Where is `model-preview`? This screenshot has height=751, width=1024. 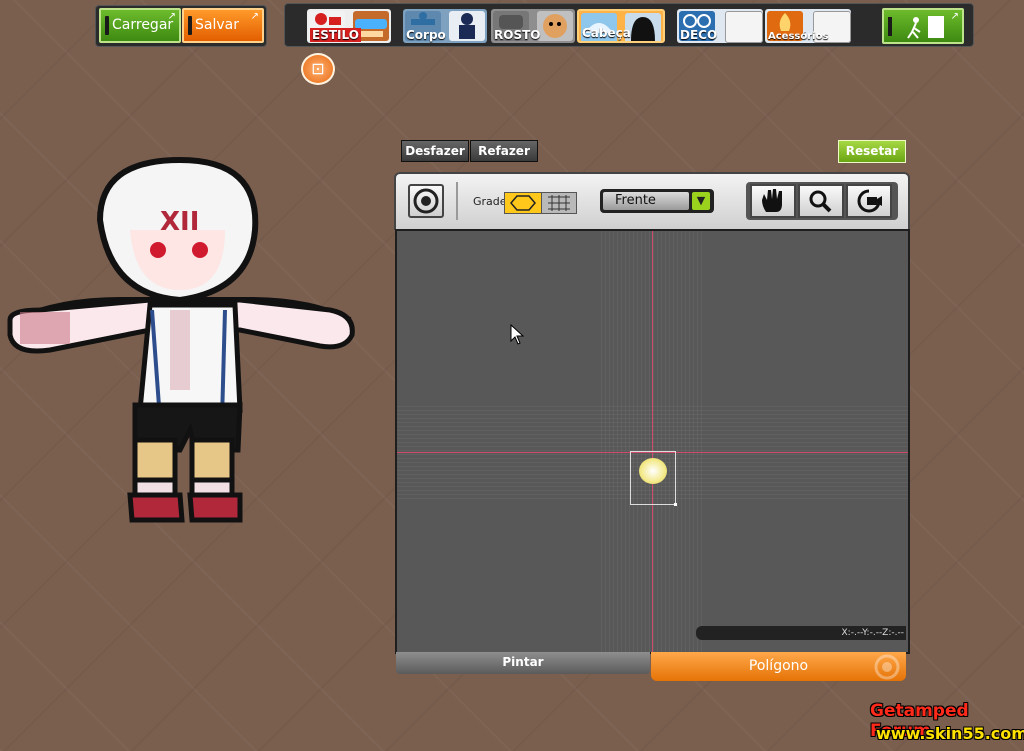 model-preview is located at coordinates (653, 471).